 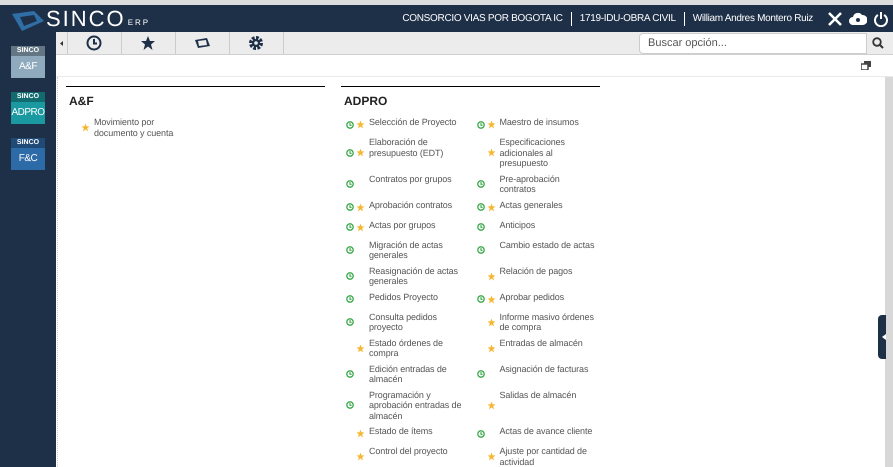 What do you see at coordinates (889, 272) in the screenshot?
I see `scrollbar` at bounding box center [889, 272].